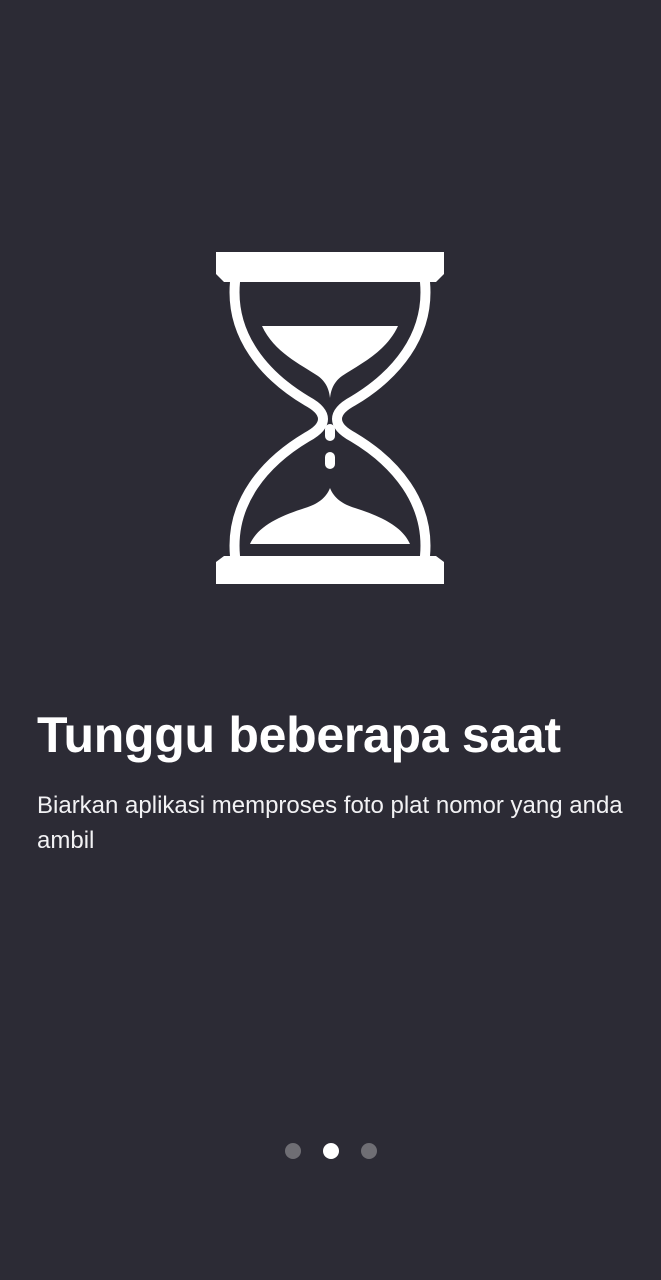 The height and width of the screenshot is (1280, 661). What do you see at coordinates (299, 735) in the screenshot?
I see `page-title: Tunggu beberapa saat` at bounding box center [299, 735].